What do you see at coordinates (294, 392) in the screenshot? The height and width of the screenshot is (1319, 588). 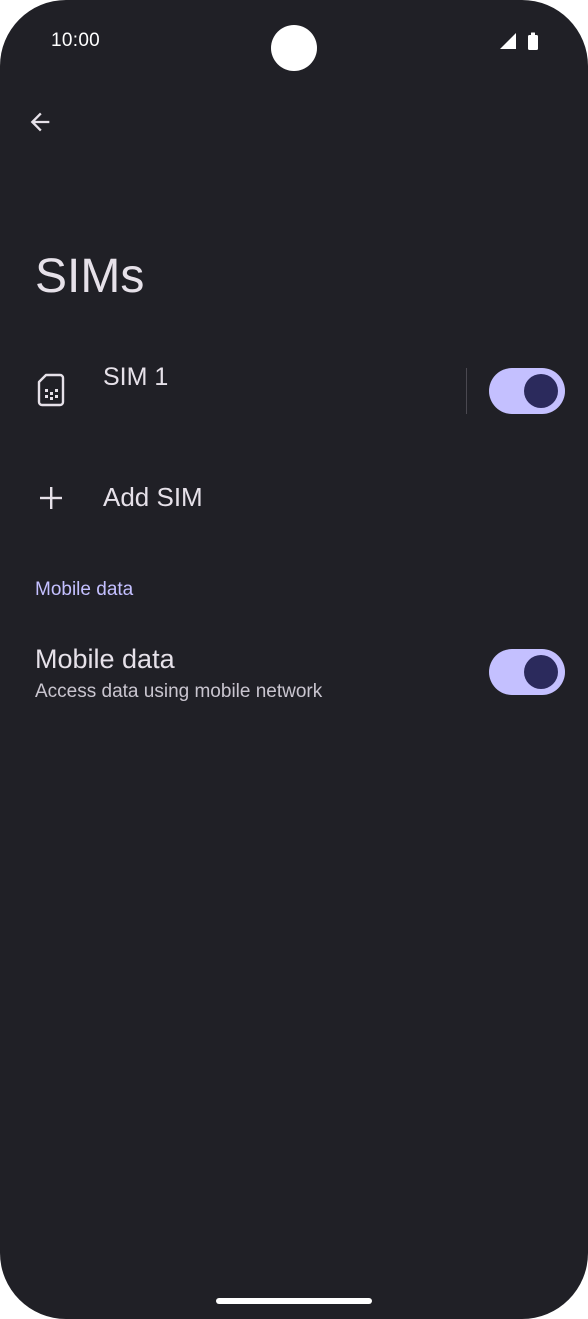 I see `sim-list-item: SIM 1` at bounding box center [294, 392].